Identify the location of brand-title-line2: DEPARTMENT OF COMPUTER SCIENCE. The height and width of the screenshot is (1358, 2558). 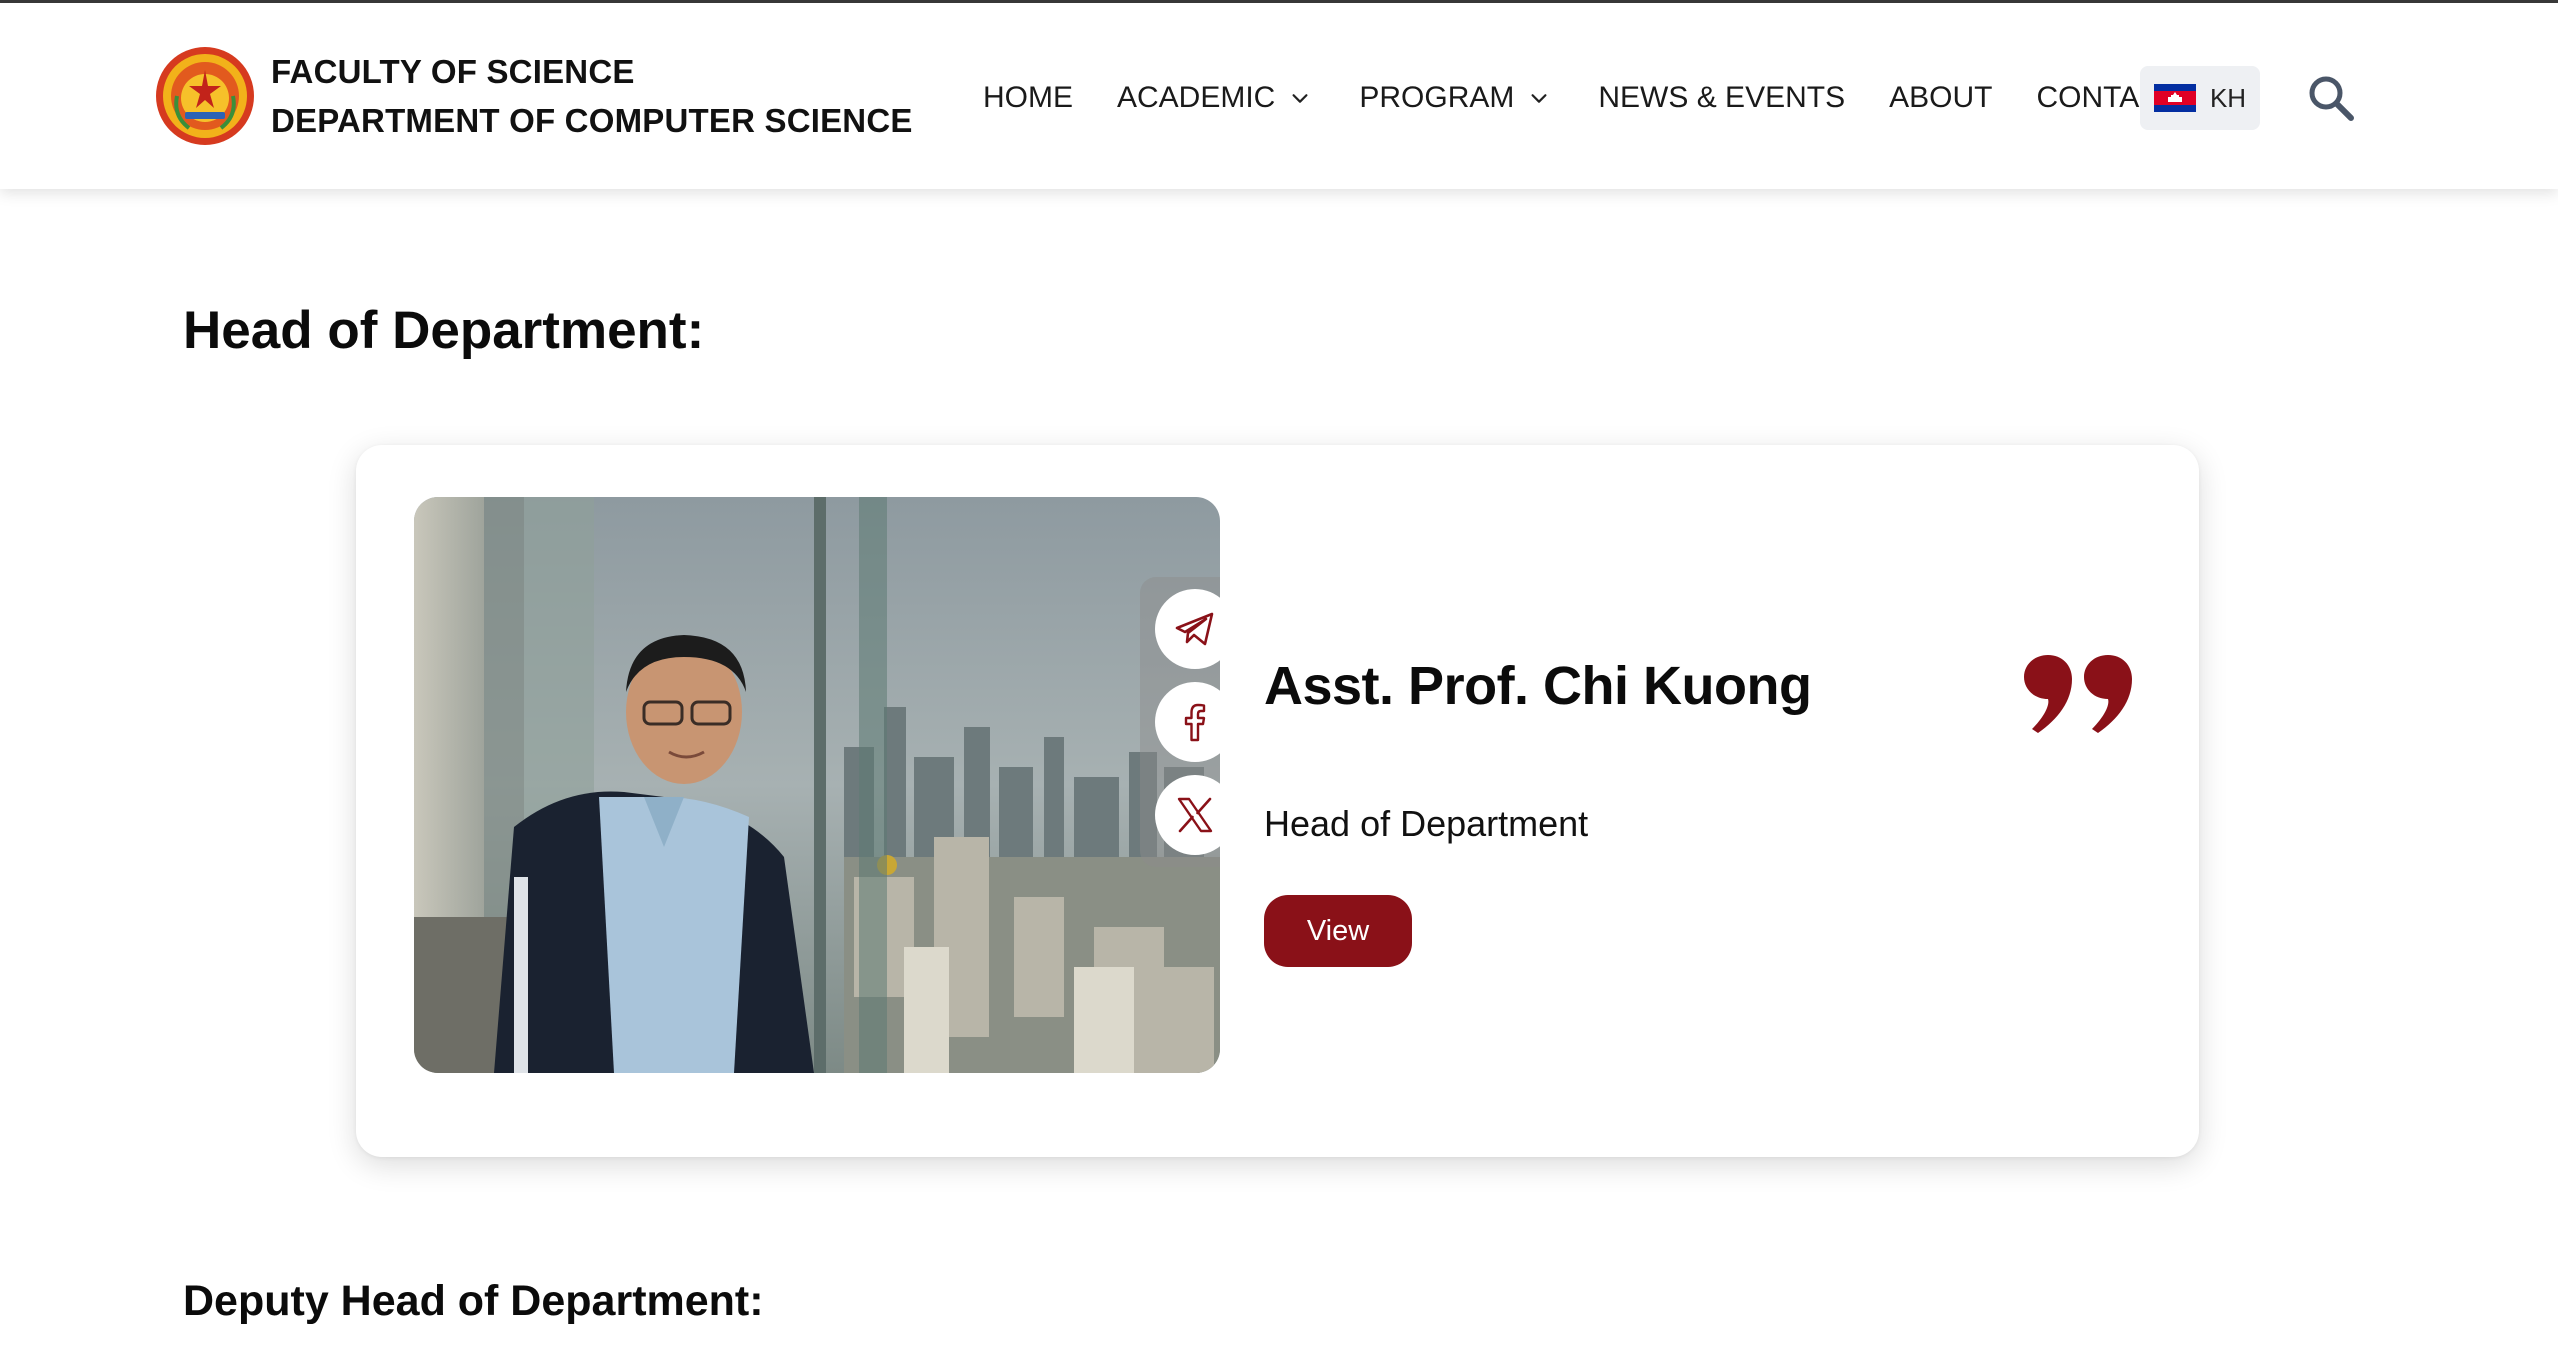
(592, 120).